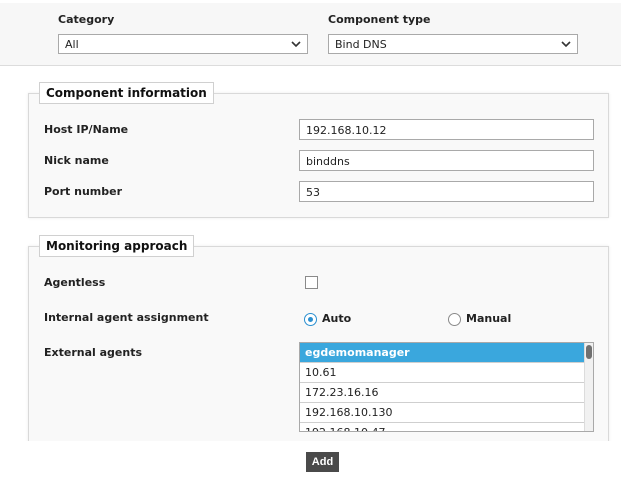 Image resolution: width=621 pixels, height=478 pixels. What do you see at coordinates (443, 413) in the screenshot?
I see `list-item: 192.168.10.130` at bounding box center [443, 413].